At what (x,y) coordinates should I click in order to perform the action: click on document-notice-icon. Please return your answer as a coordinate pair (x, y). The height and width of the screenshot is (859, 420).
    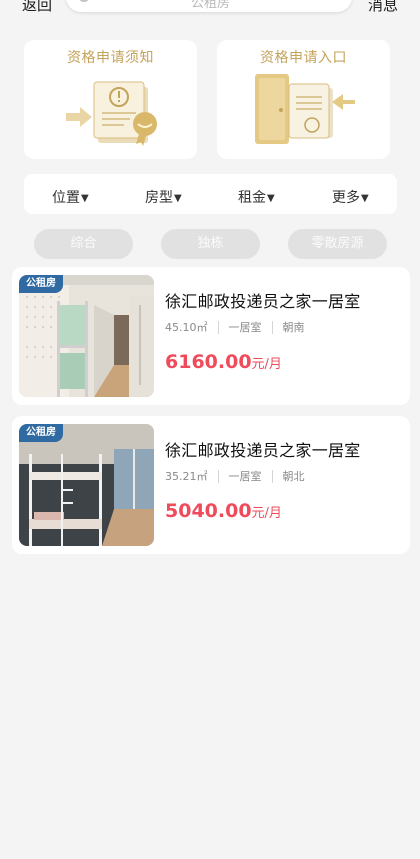
    Looking at the image, I should click on (111, 113).